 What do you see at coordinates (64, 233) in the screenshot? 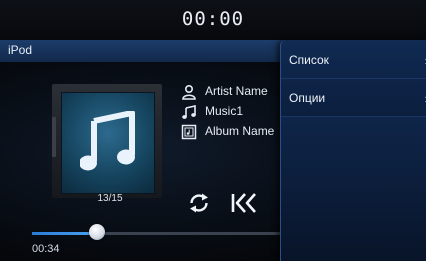
I see `progress-fill` at bounding box center [64, 233].